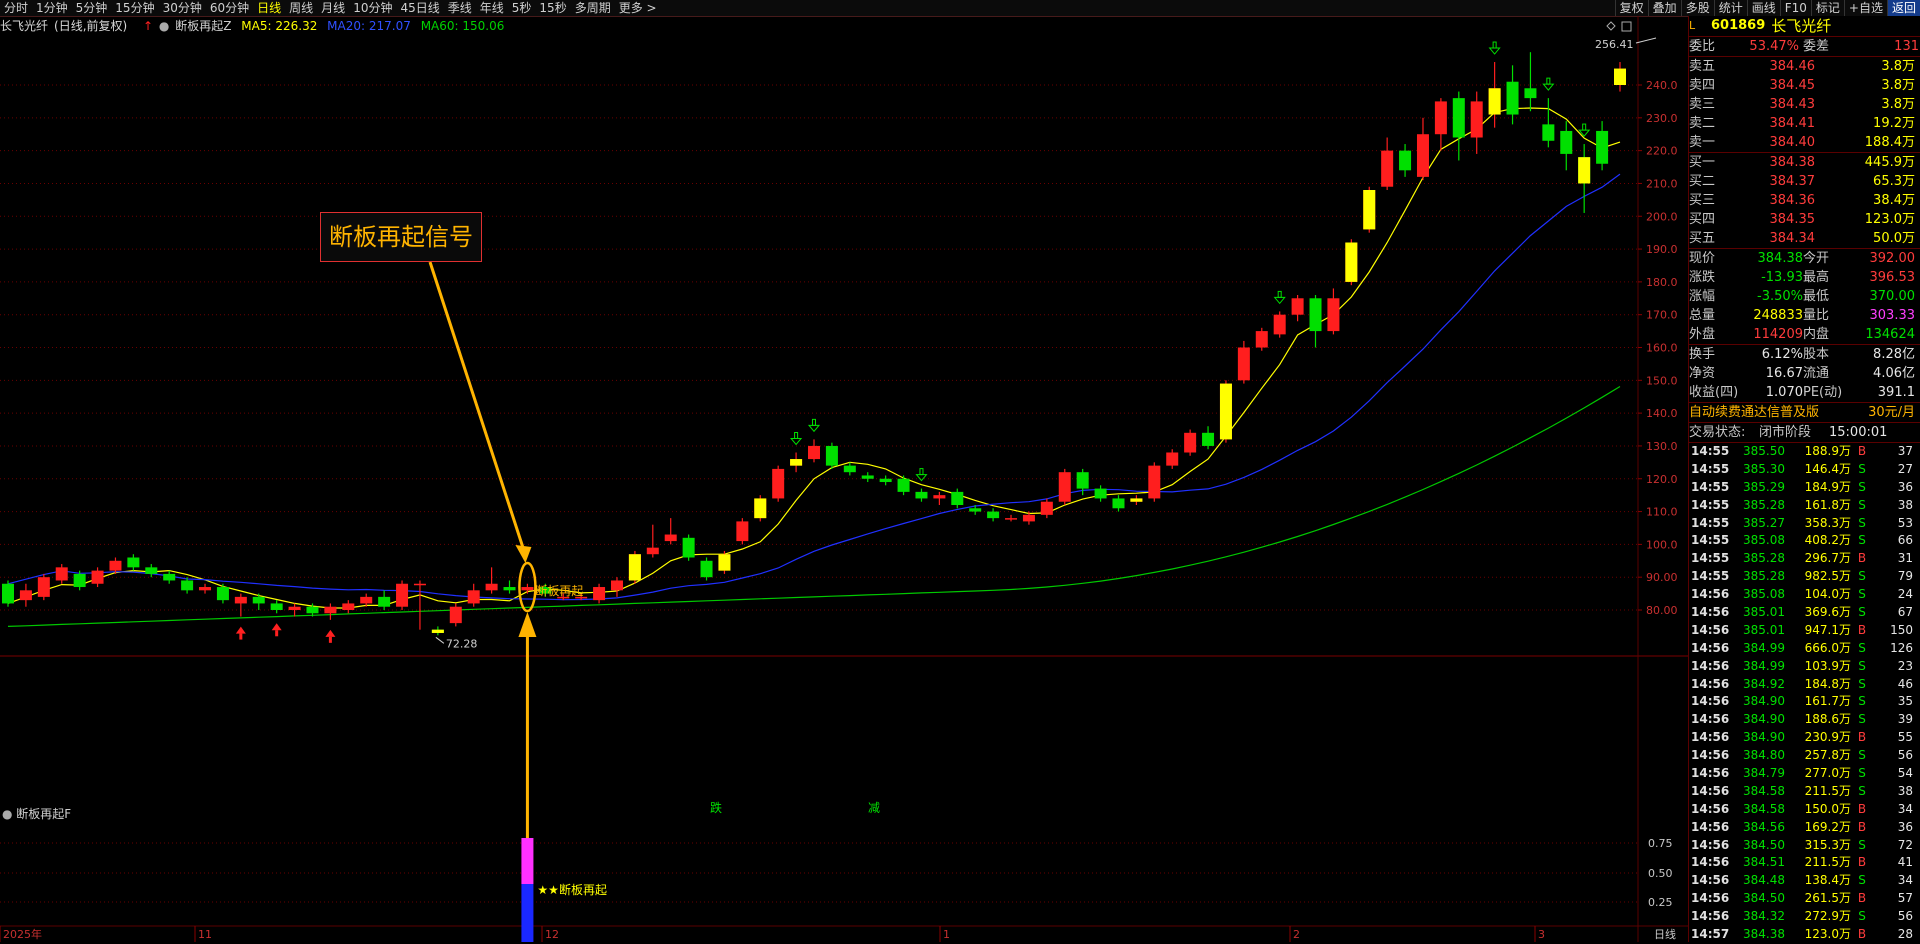 This screenshot has height=944, width=1920. Describe the element at coordinates (1702, 334) in the screenshot. I see `stat-label: 外盘` at that location.